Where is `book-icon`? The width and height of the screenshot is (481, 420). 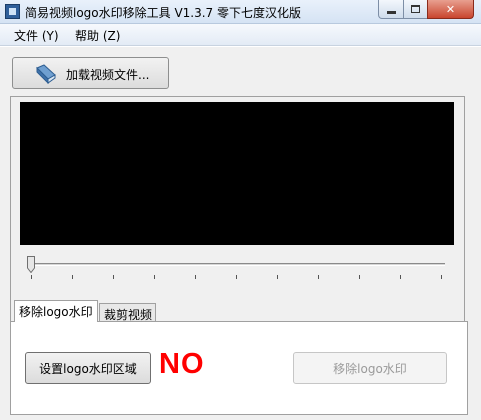 book-icon is located at coordinates (46, 74).